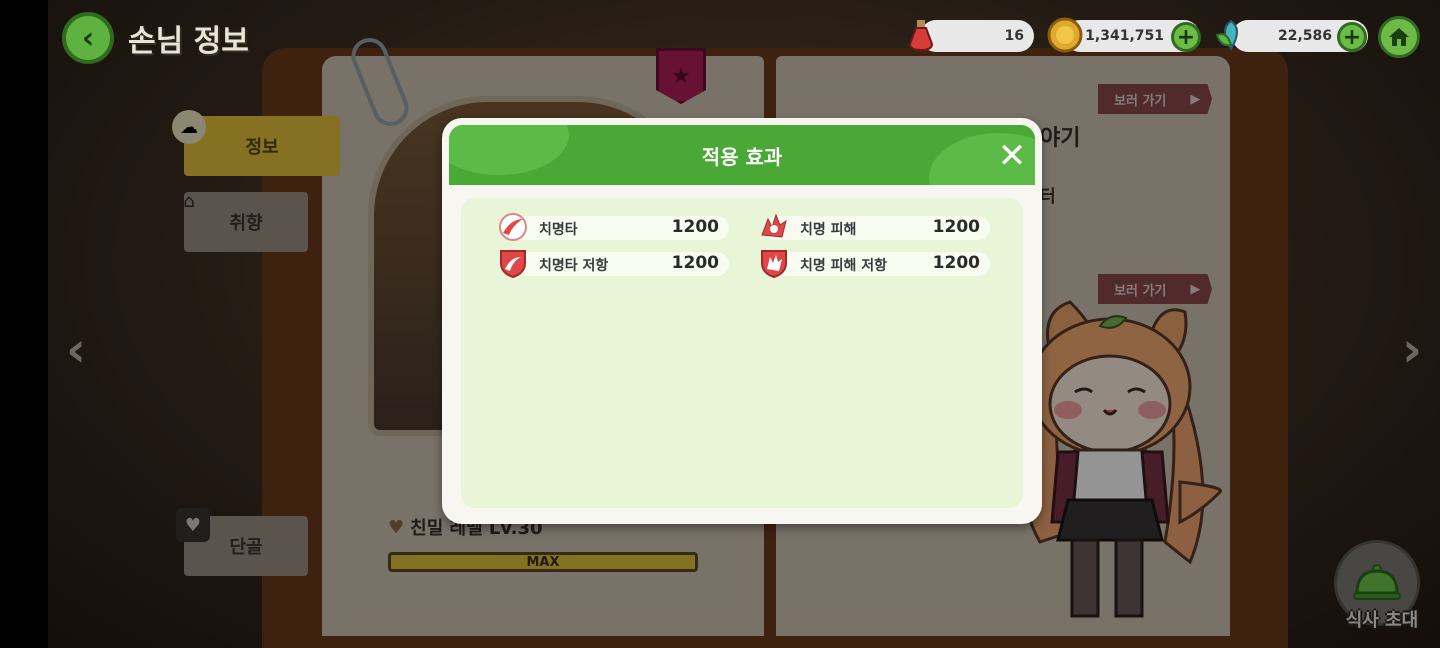 The height and width of the screenshot is (648, 1440). What do you see at coordinates (1048, 197) in the screenshot?
I see `story-subtitle: 터` at bounding box center [1048, 197].